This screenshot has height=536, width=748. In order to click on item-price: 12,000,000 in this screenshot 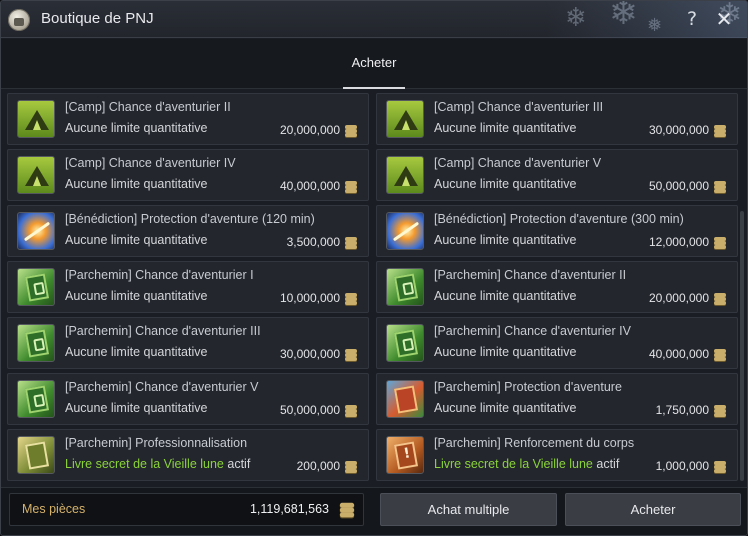, I will do `click(678, 242)`.